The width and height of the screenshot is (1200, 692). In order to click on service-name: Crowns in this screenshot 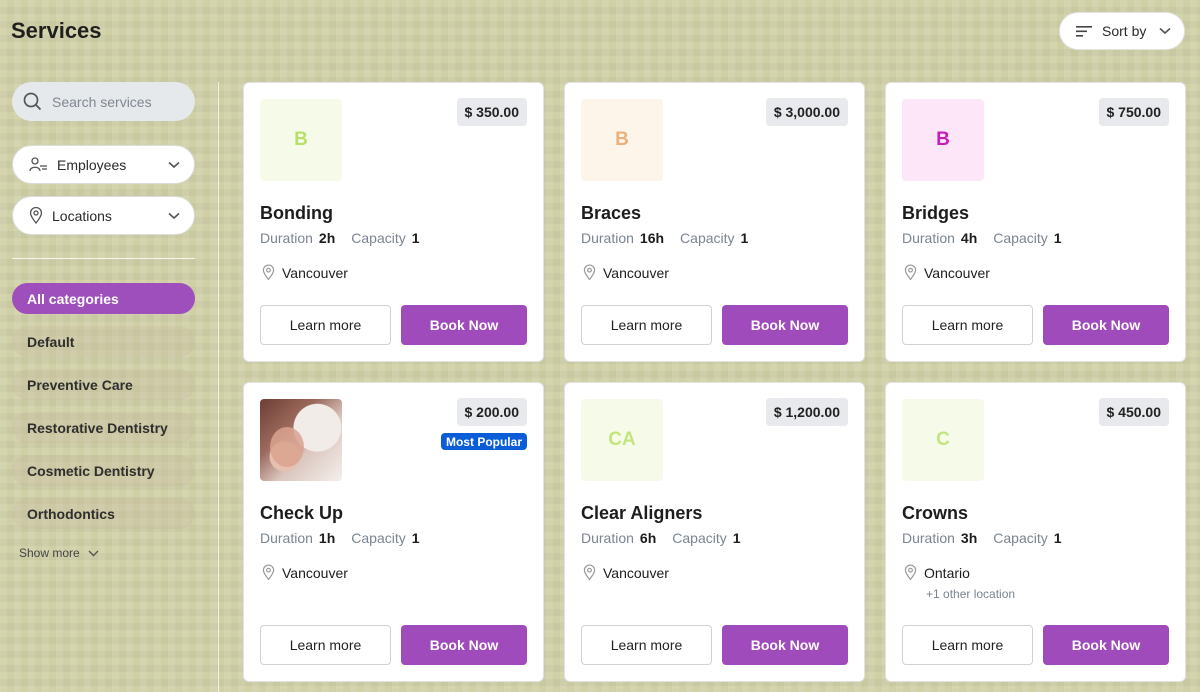, I will do `click(935, 513)`.